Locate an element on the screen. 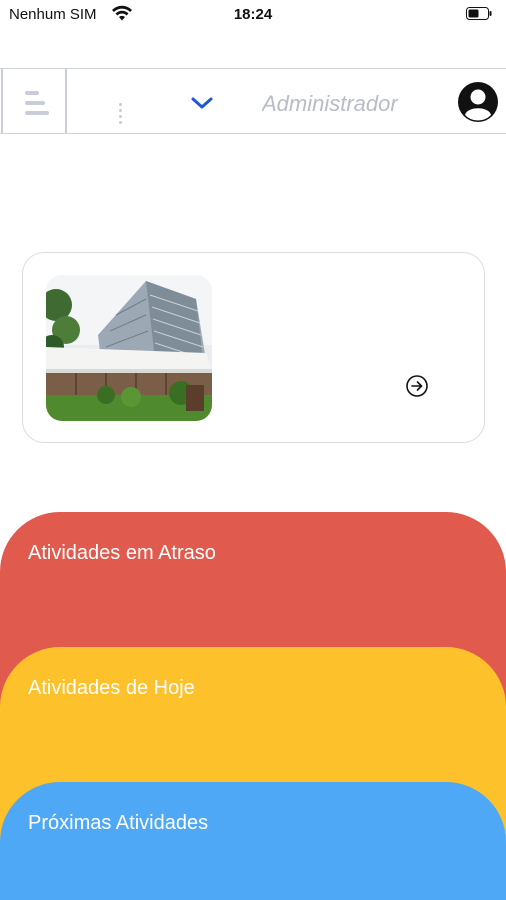  status-bar: Nenhum SIM 18:24 is located at coordinates (253, 15).